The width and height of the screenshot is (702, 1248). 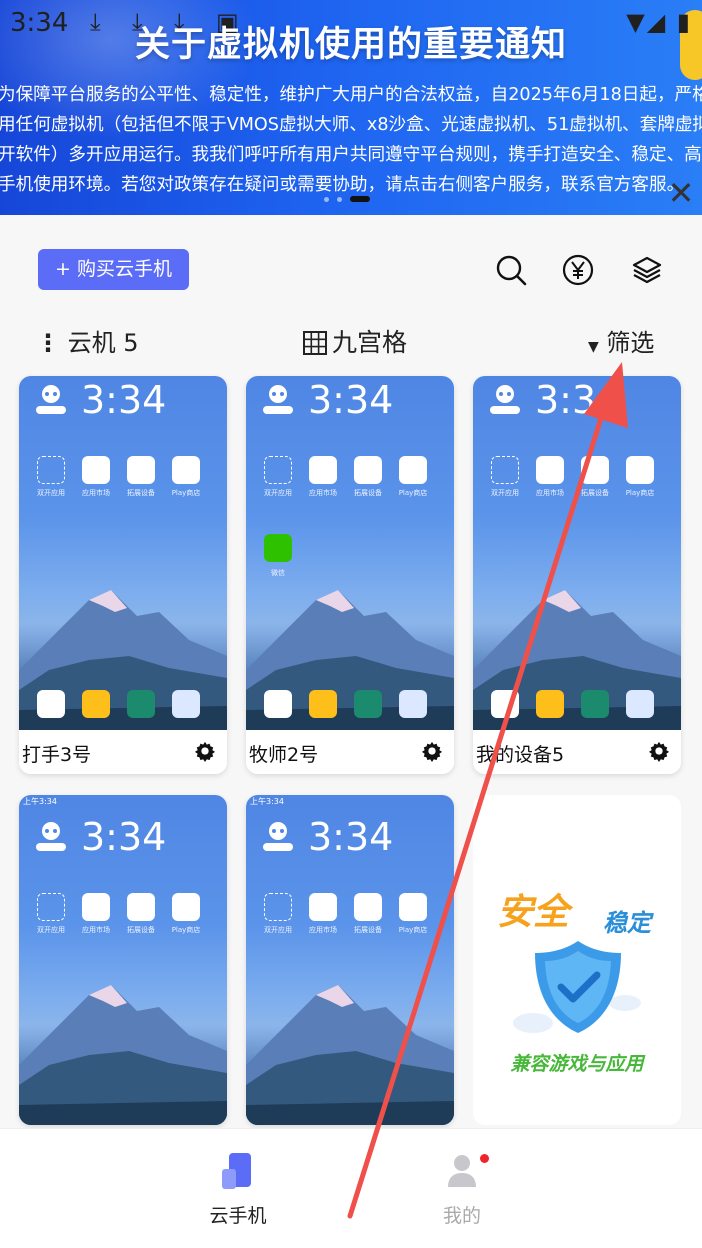 I want to click on list-header: ⋮ 云机 5 九宫格 ▼ 筛选, so click(x=351, y=343).